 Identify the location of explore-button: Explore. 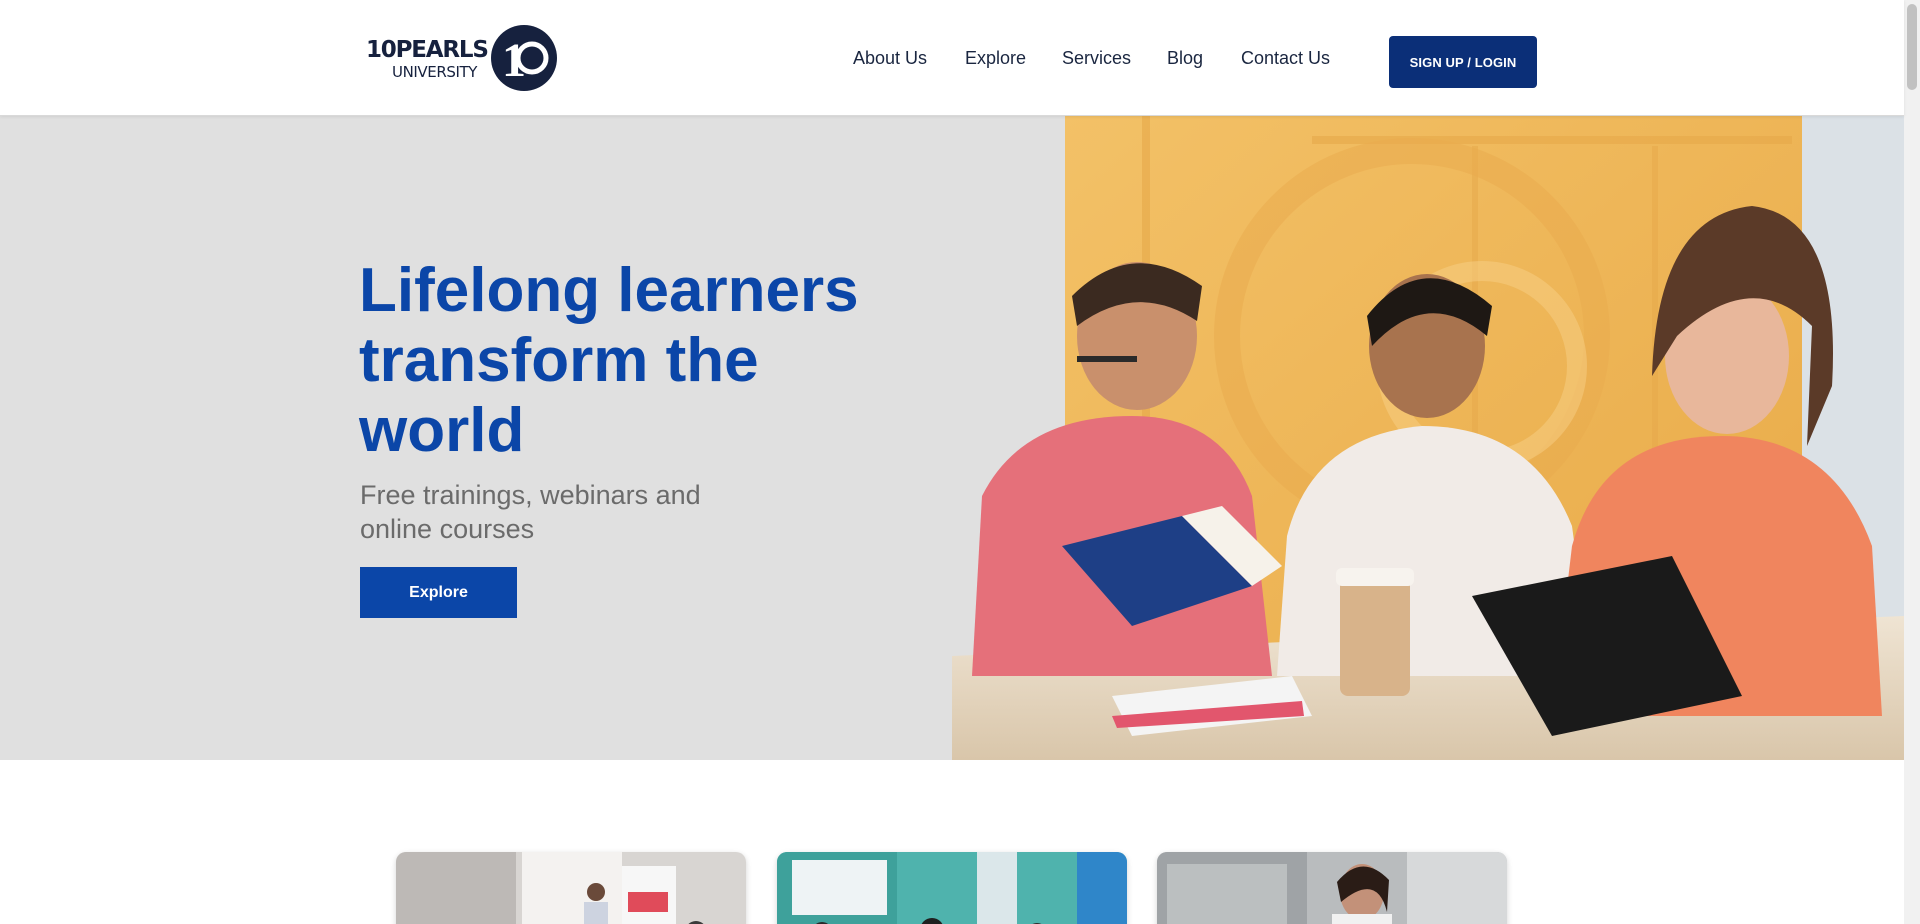
(438, 592).